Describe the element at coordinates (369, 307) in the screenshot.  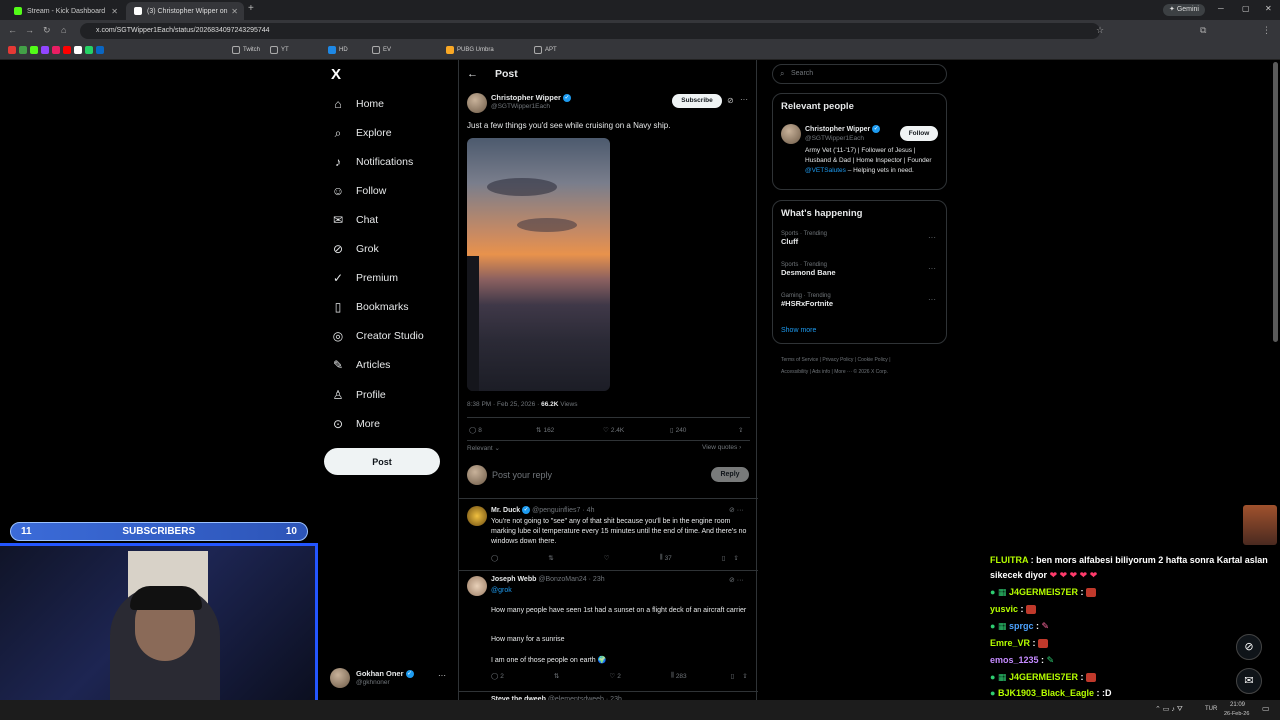
I see `nav-bookmarks: ▯ Bookmarks` at that location.